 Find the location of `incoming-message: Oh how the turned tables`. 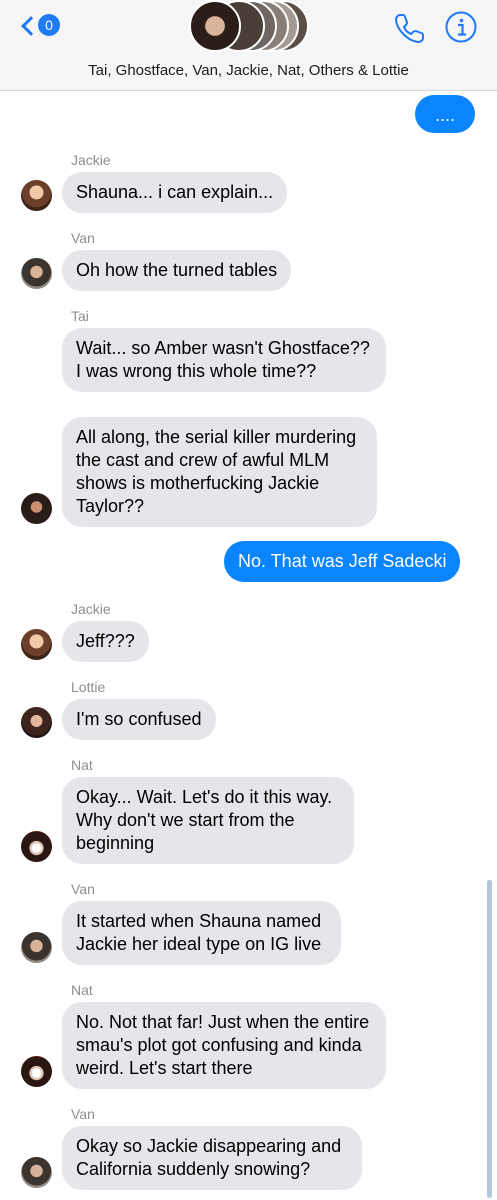

incoming-message: Oh how the turned tables is located at coordinates (177, 270).